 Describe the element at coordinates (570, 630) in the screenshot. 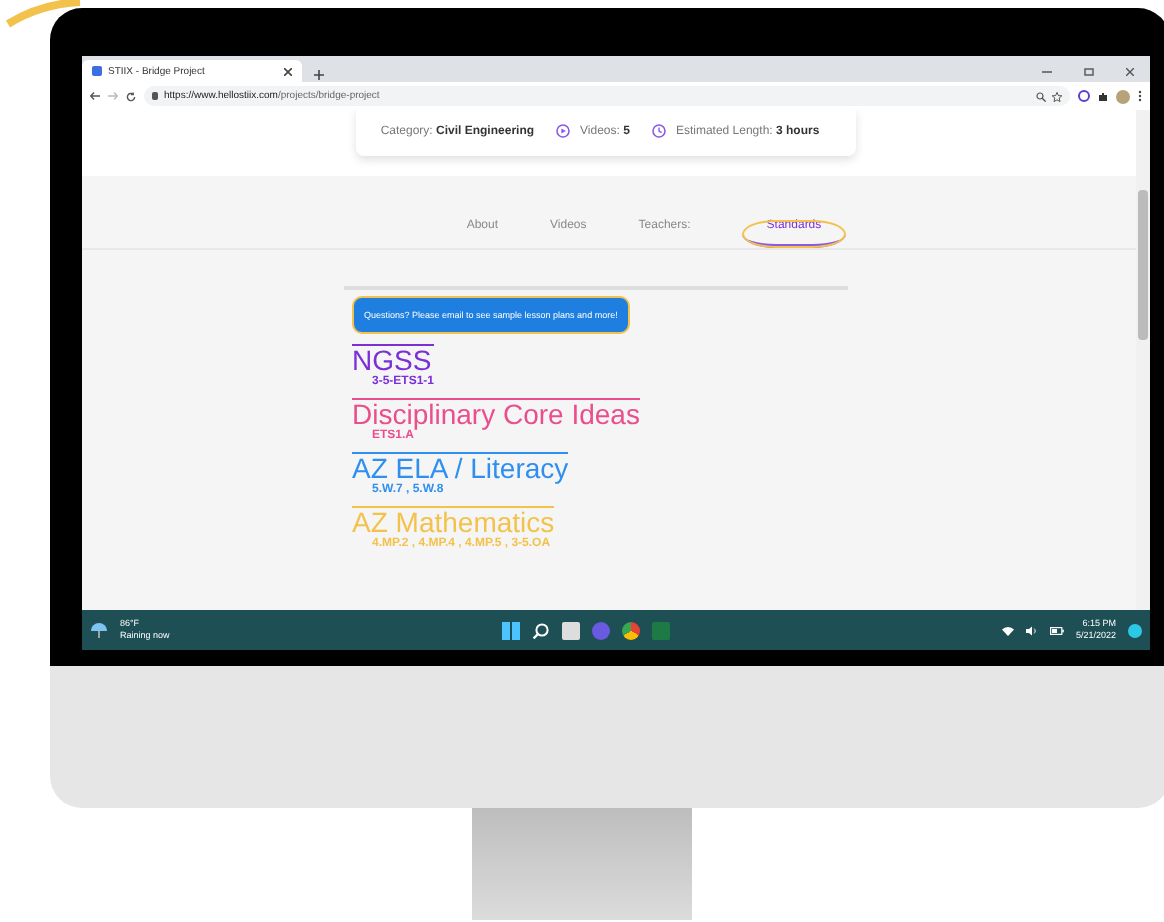

I see `task-view-icon` at that location.